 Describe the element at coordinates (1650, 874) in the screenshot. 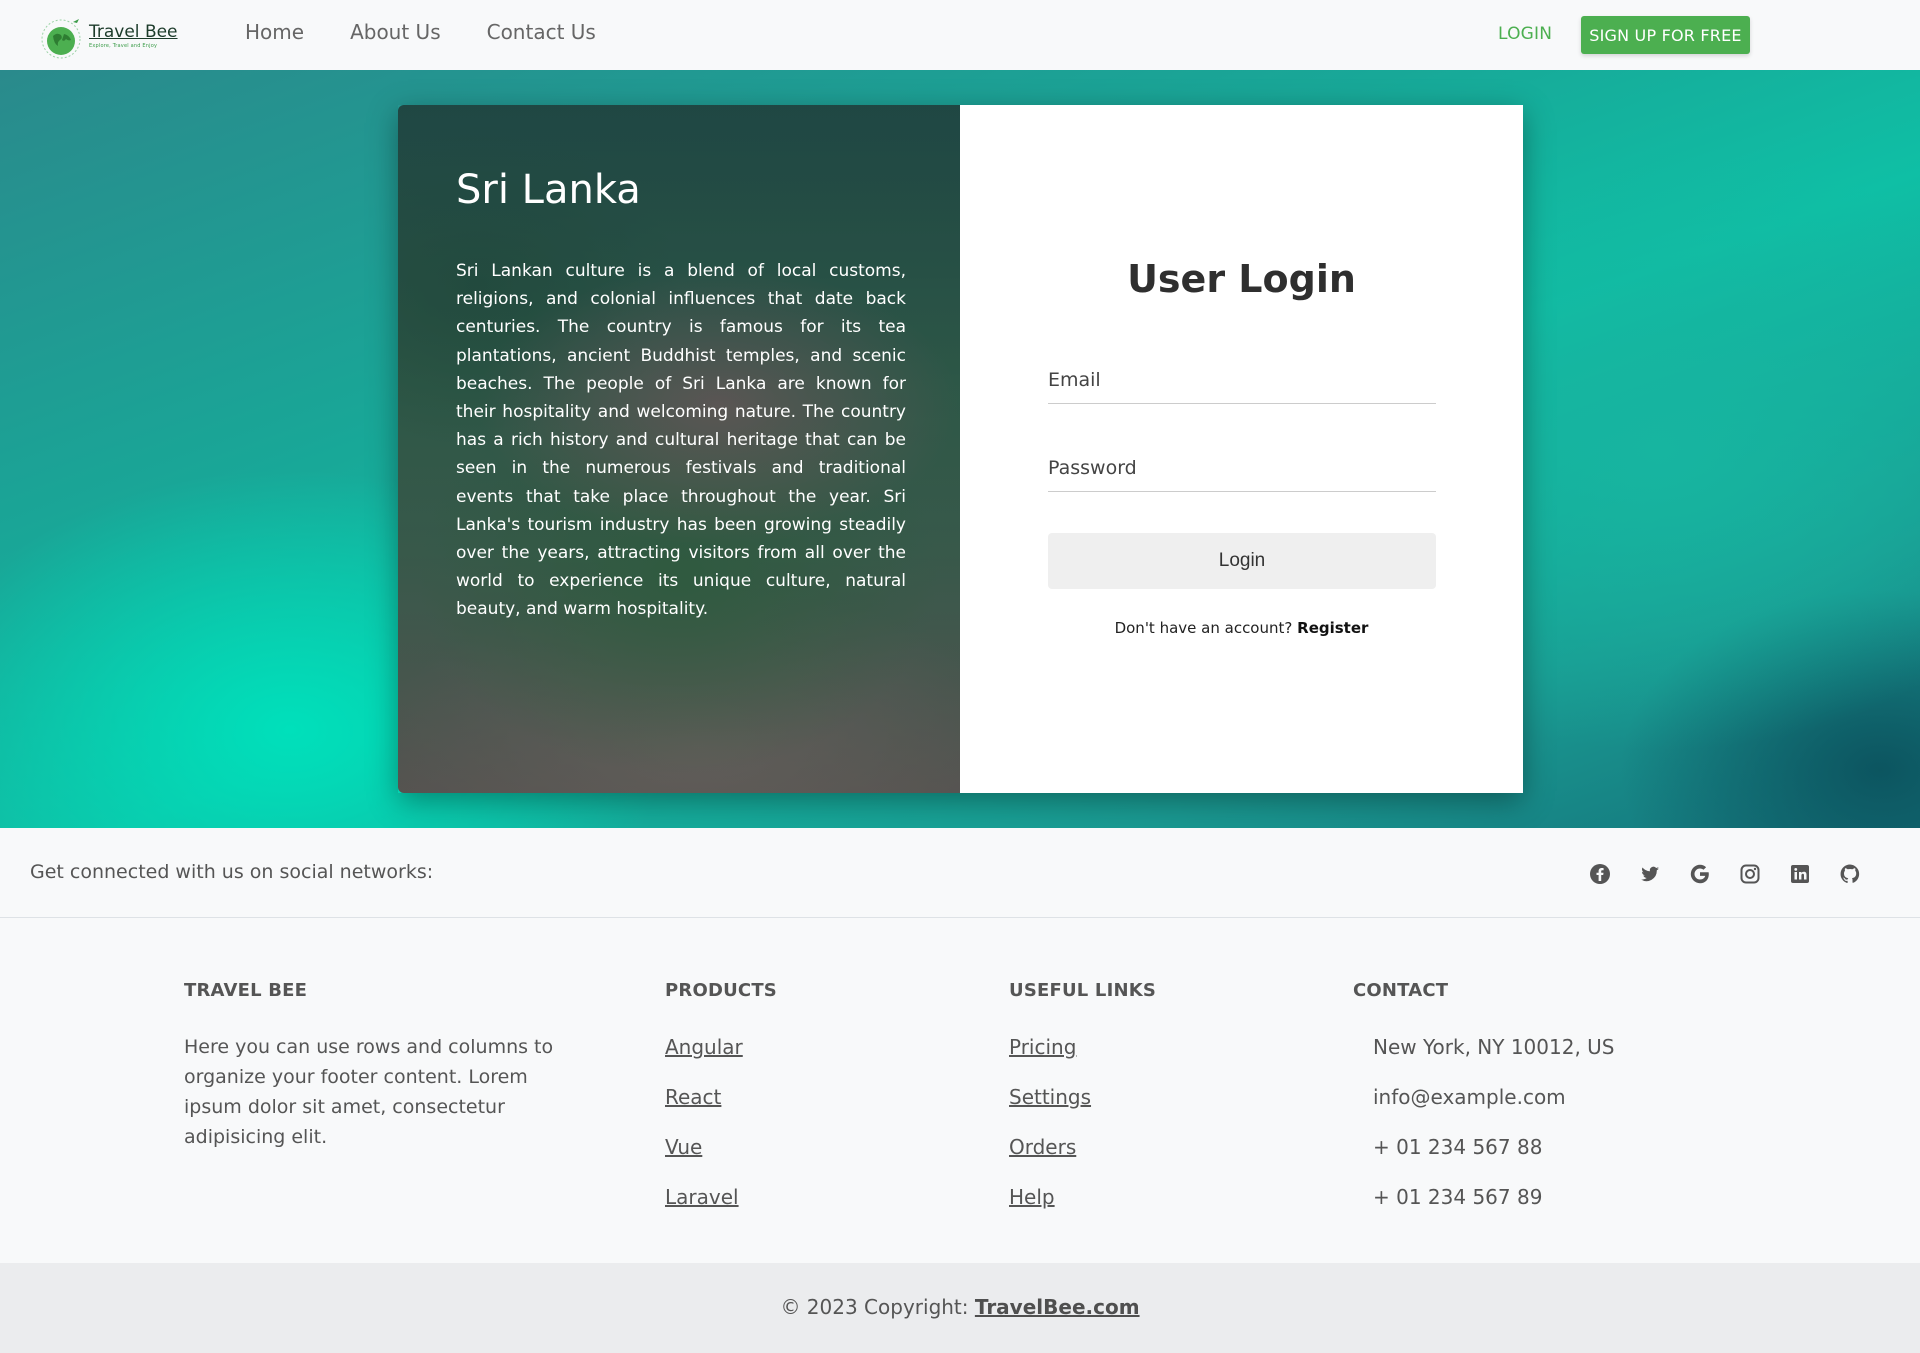

I see `twitter-icon` at that location.